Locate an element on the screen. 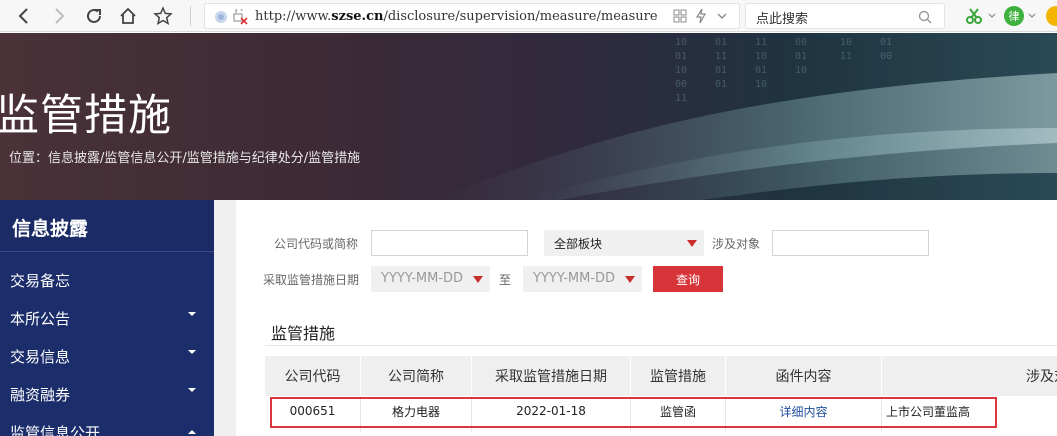  forward-icon is located at coordinates (60, 16).